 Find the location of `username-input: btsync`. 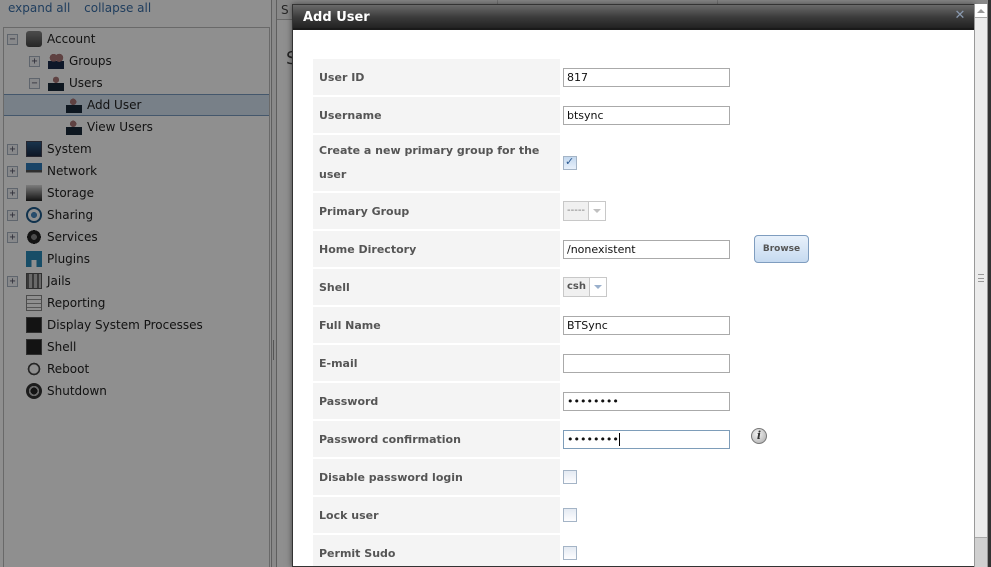

username-input: btsync is located at coordinates (646, 115).